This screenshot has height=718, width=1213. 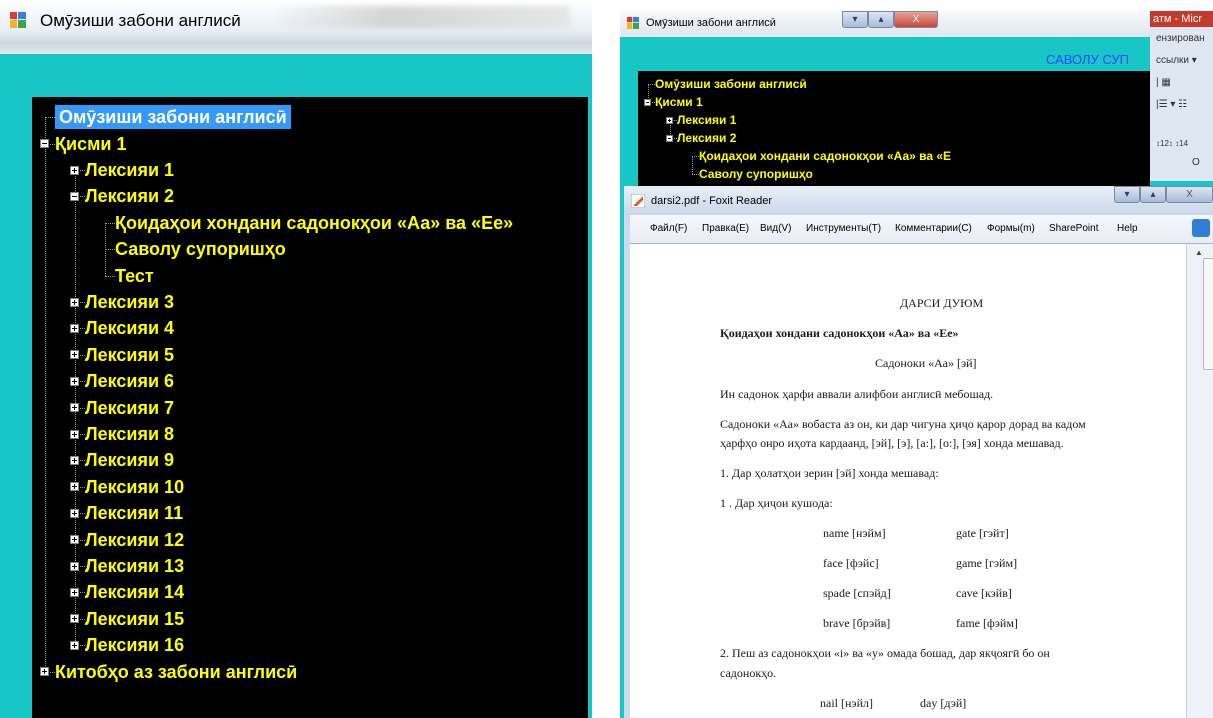 I want to click on doc-word: spade [спэйд], so click(x=857, y=593).